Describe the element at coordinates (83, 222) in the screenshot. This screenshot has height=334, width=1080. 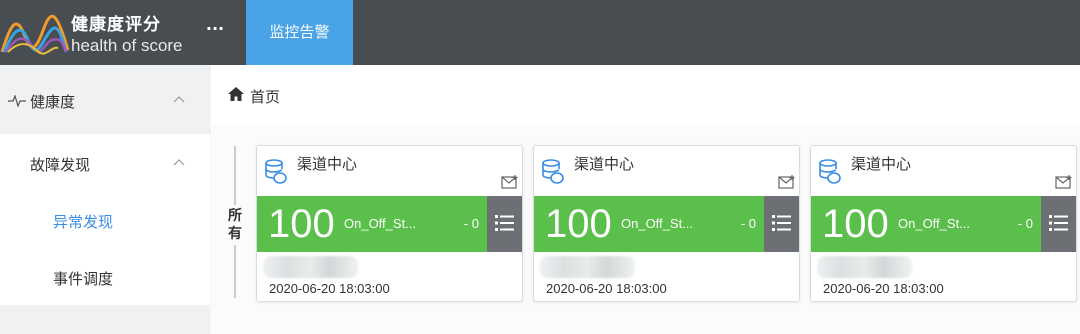
I see `sidebar-item-label: 异常发现` at that location.